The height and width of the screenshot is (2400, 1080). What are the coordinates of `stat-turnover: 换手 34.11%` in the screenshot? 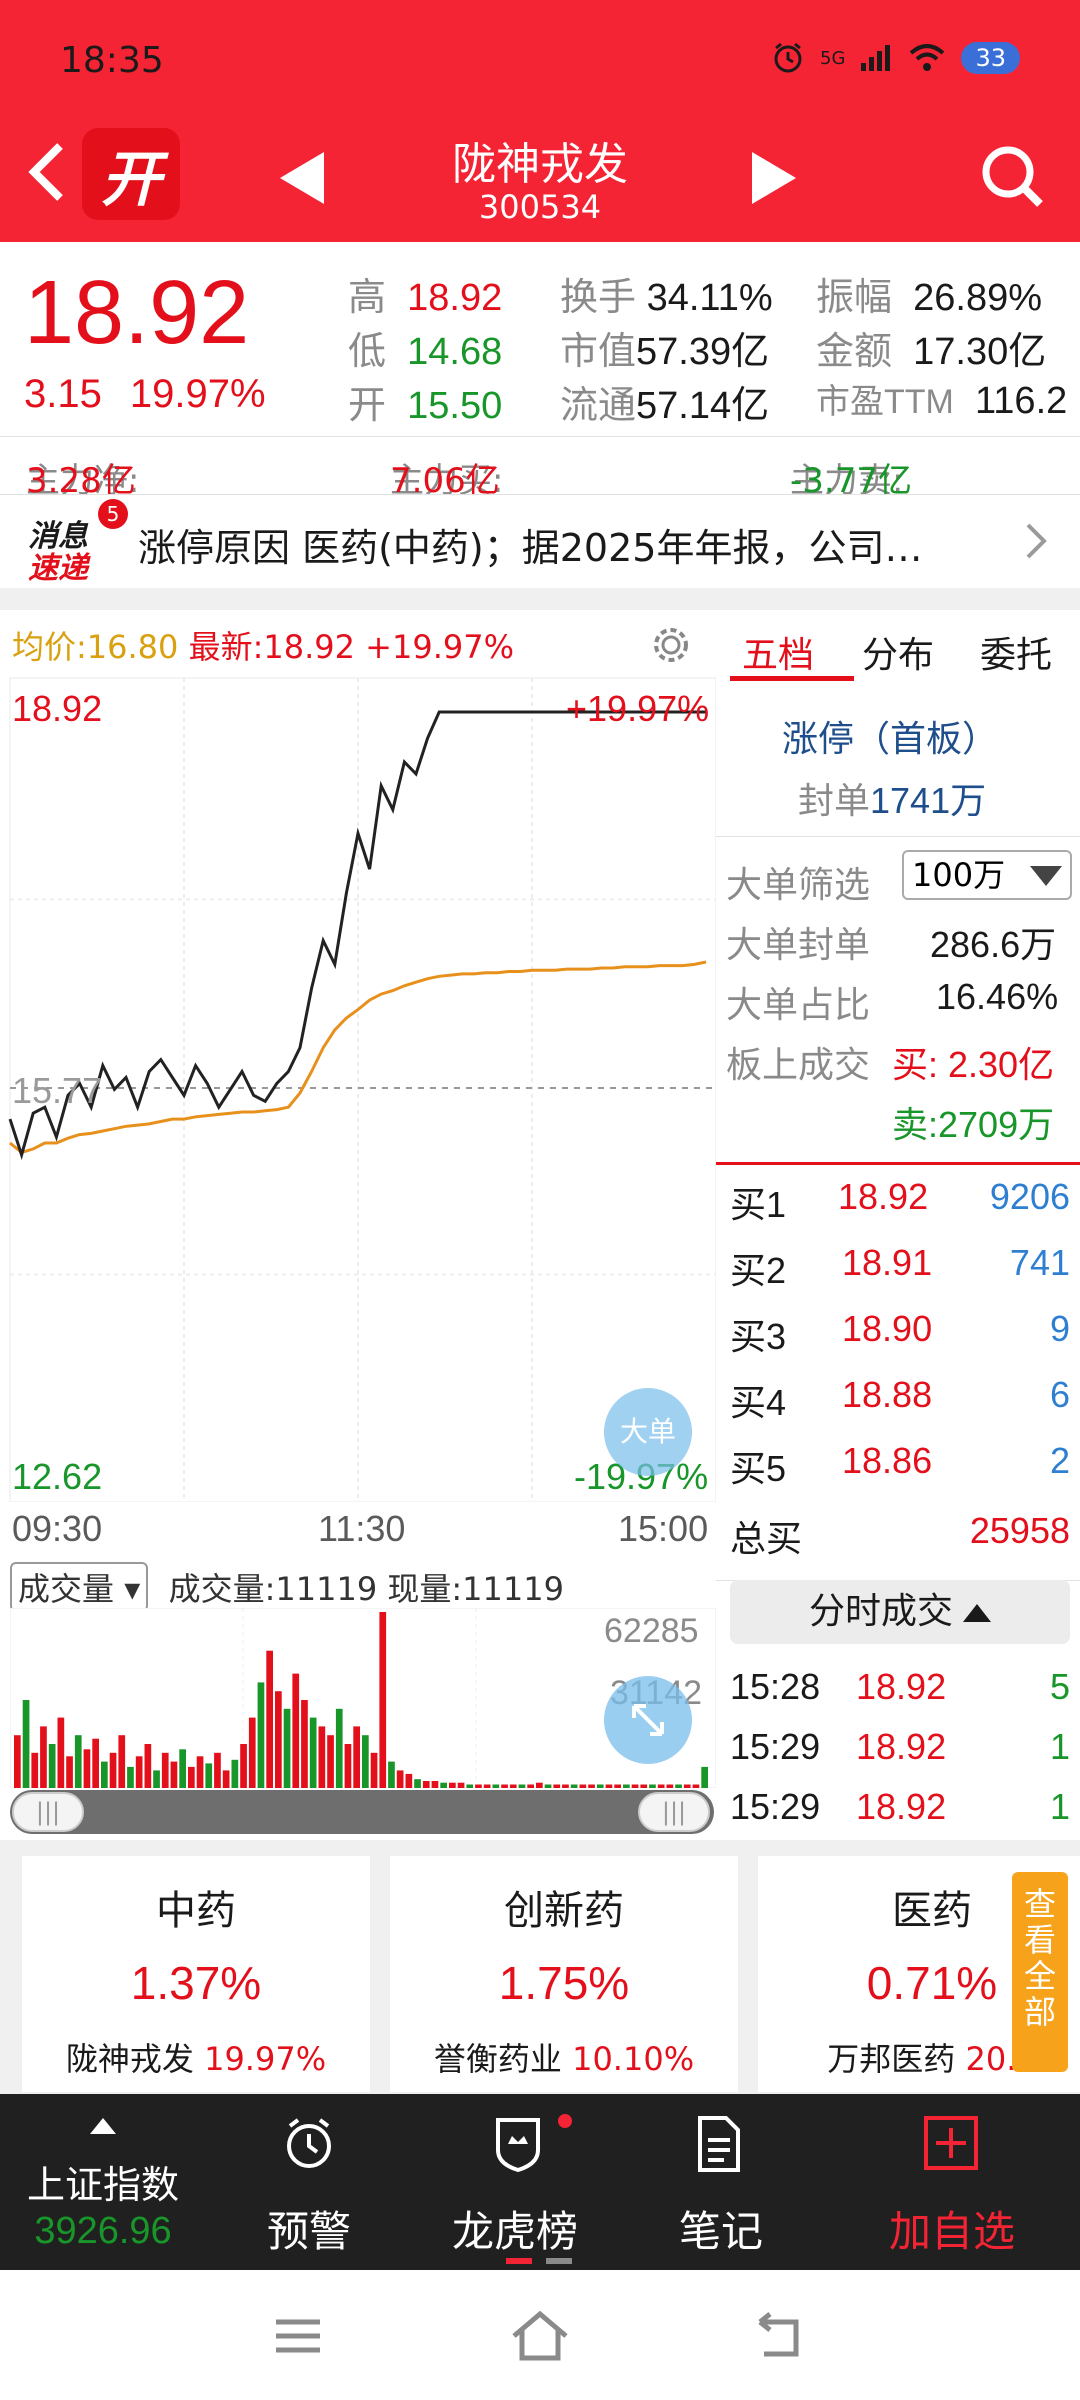 It's located at (666, 298).